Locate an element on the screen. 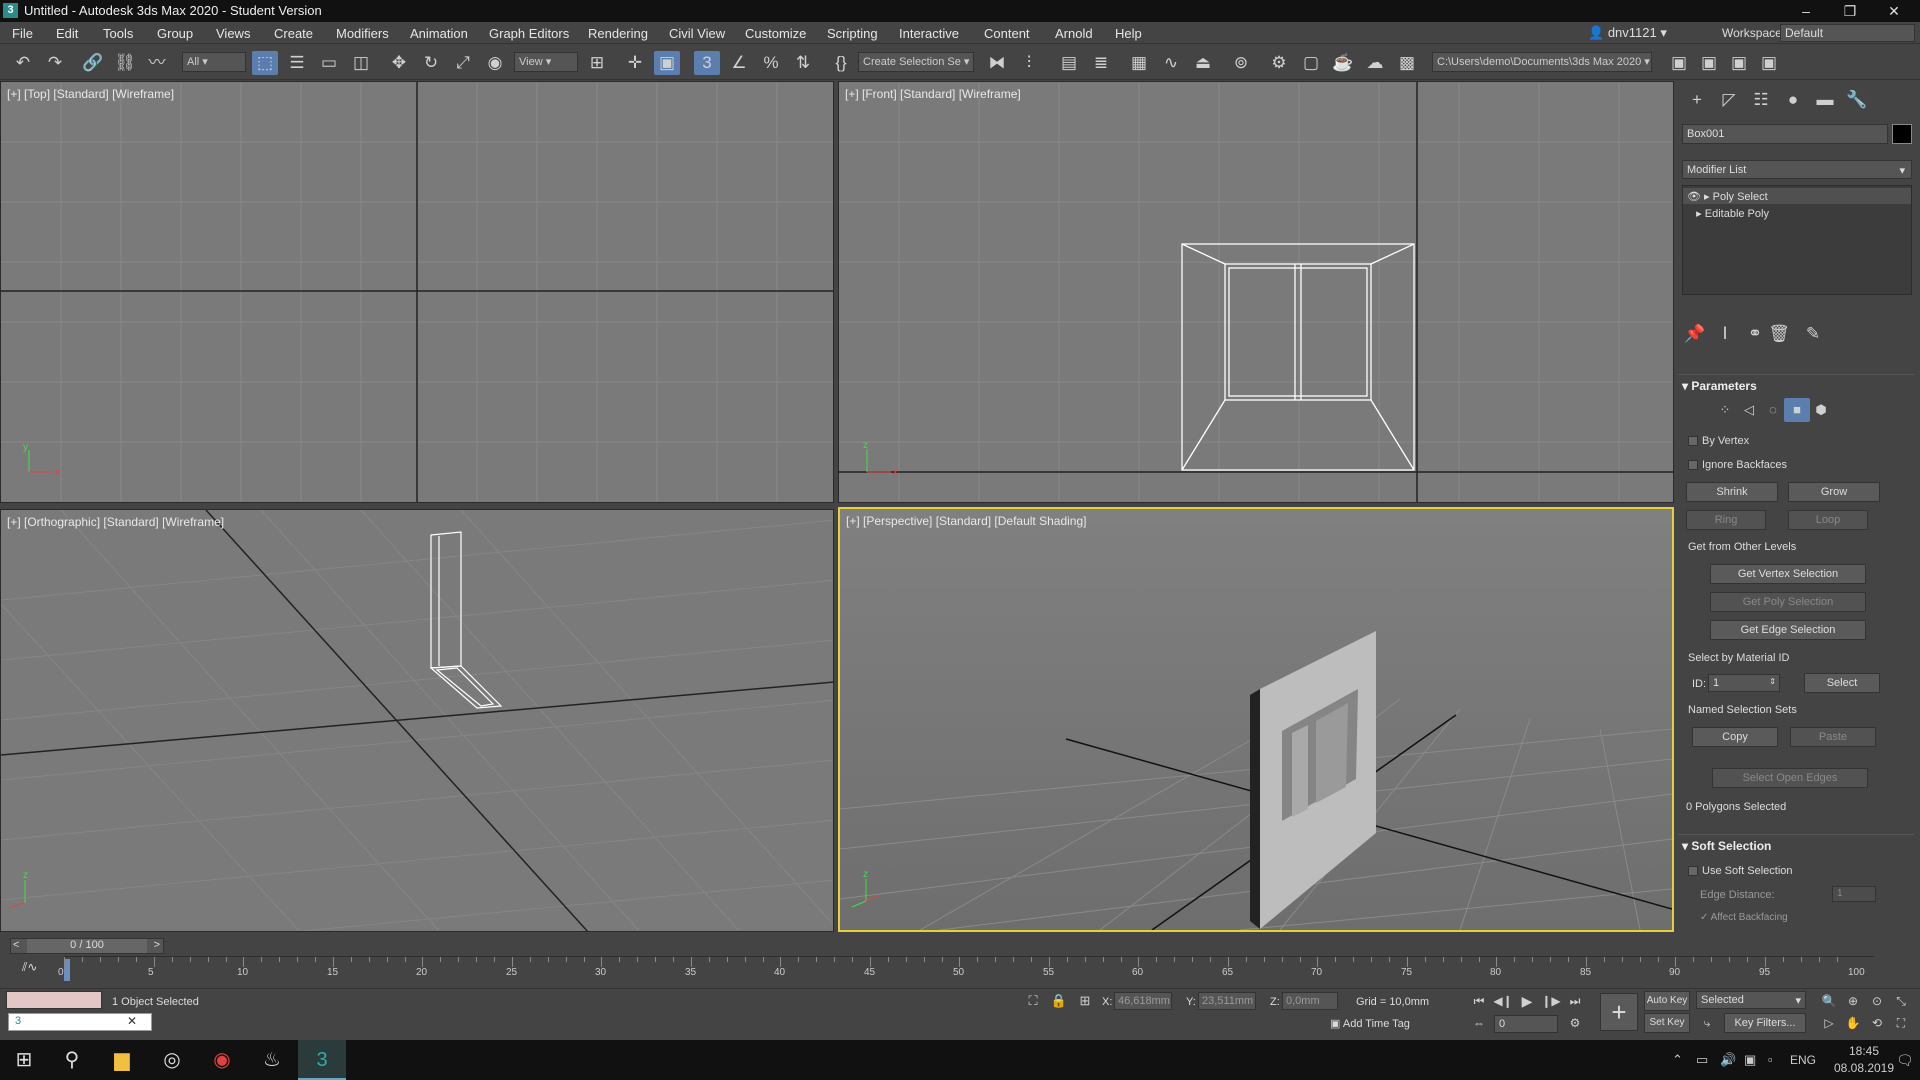  redo-icon: ↷ is located at coordinates (55, 63).